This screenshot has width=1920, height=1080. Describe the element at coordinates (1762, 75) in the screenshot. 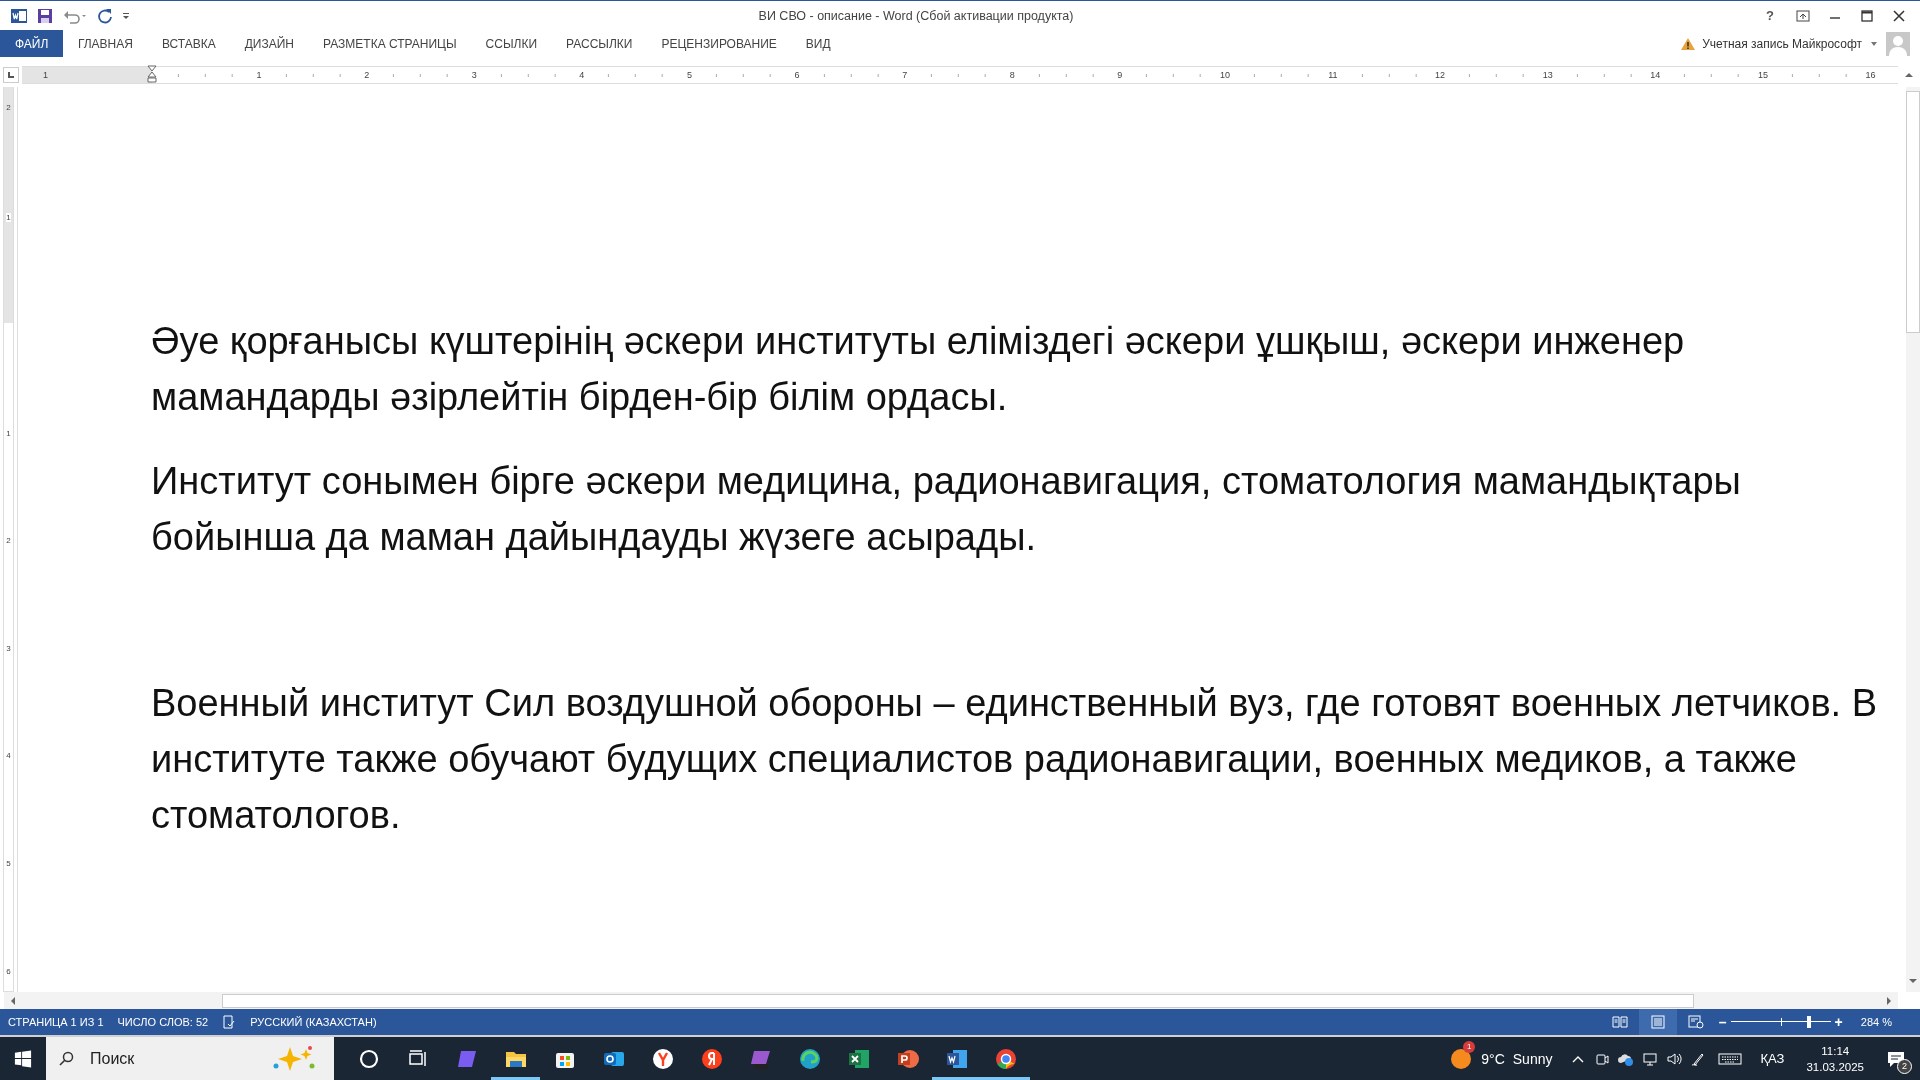

I see `ruler-number: 15` at that location.